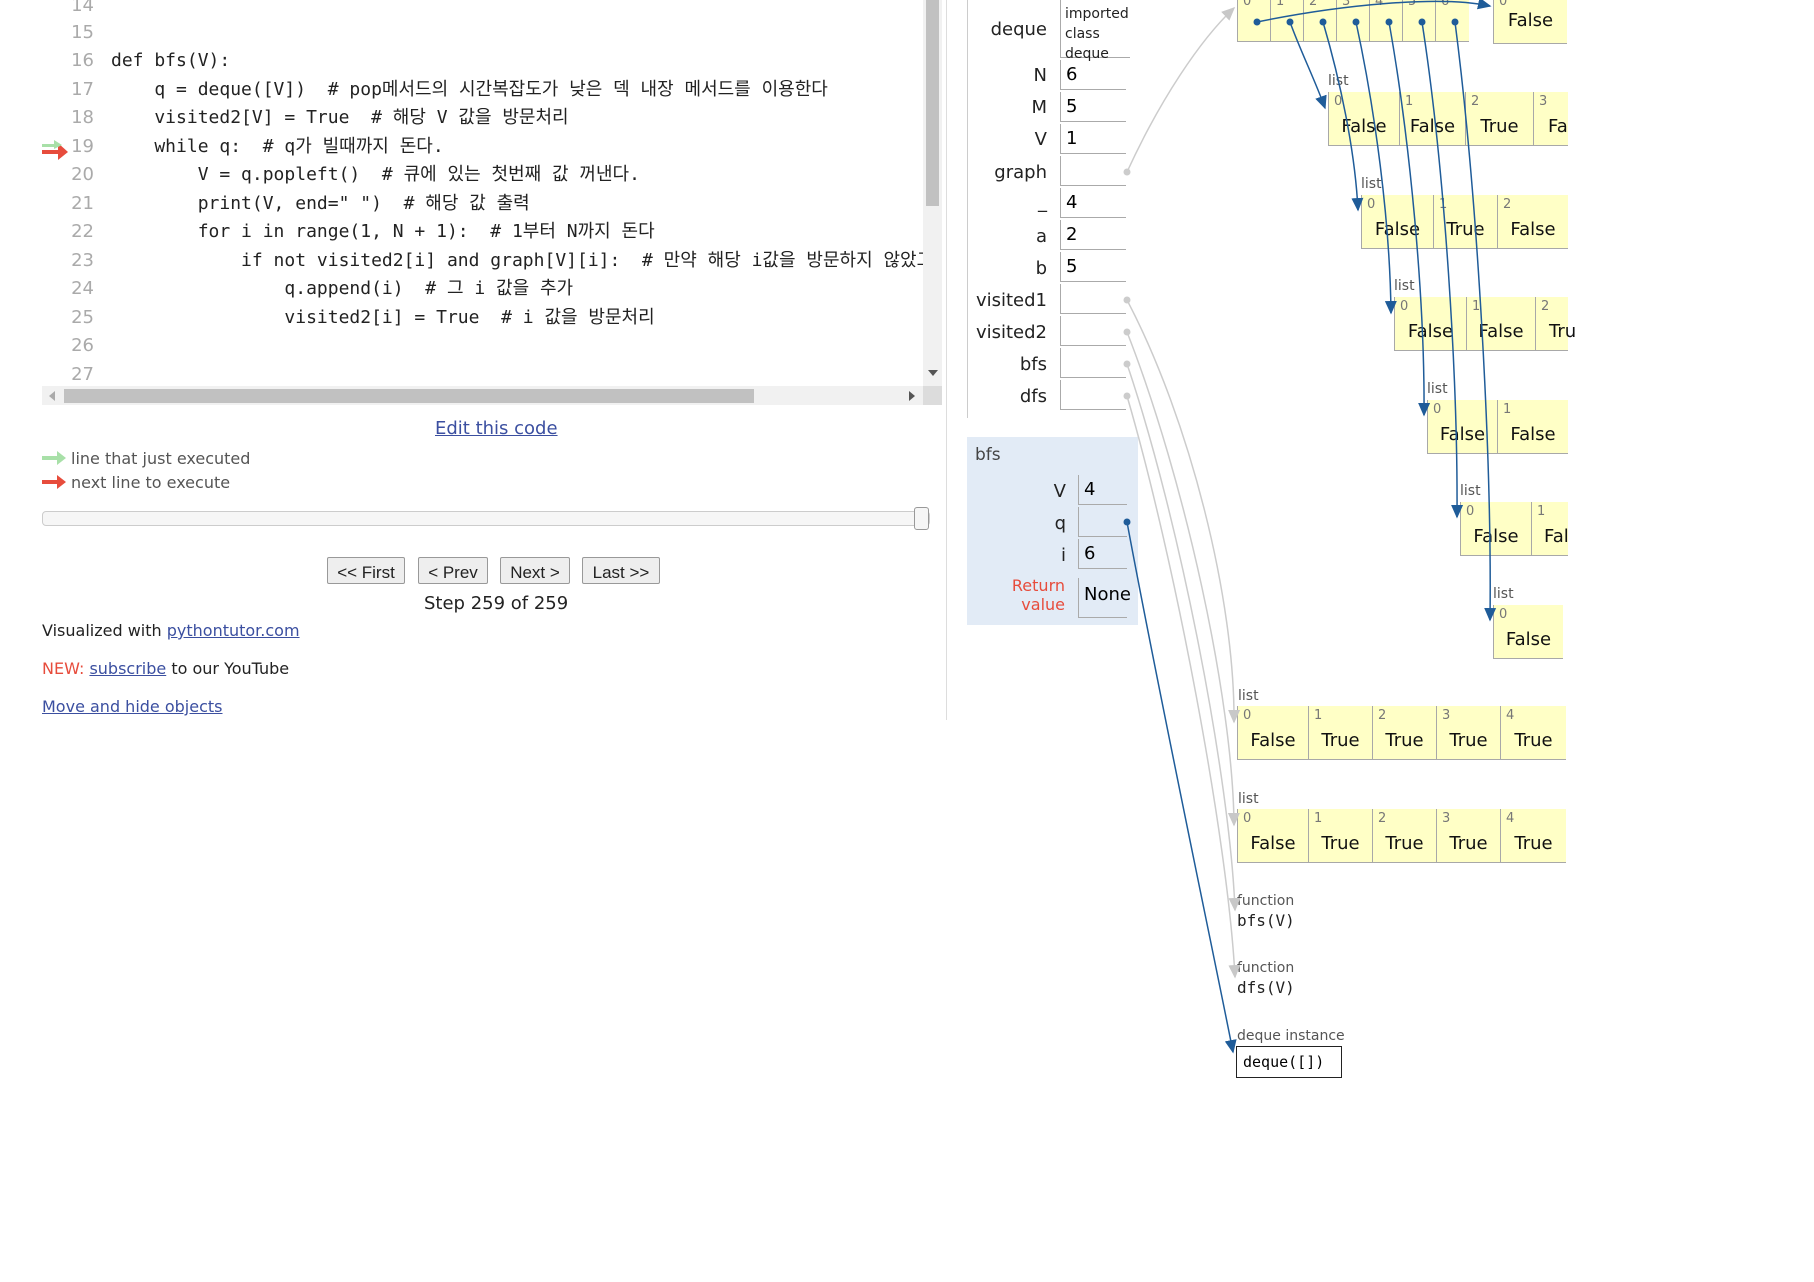  I want to click on visited1-pointer-arrow, so click(1183, 511).